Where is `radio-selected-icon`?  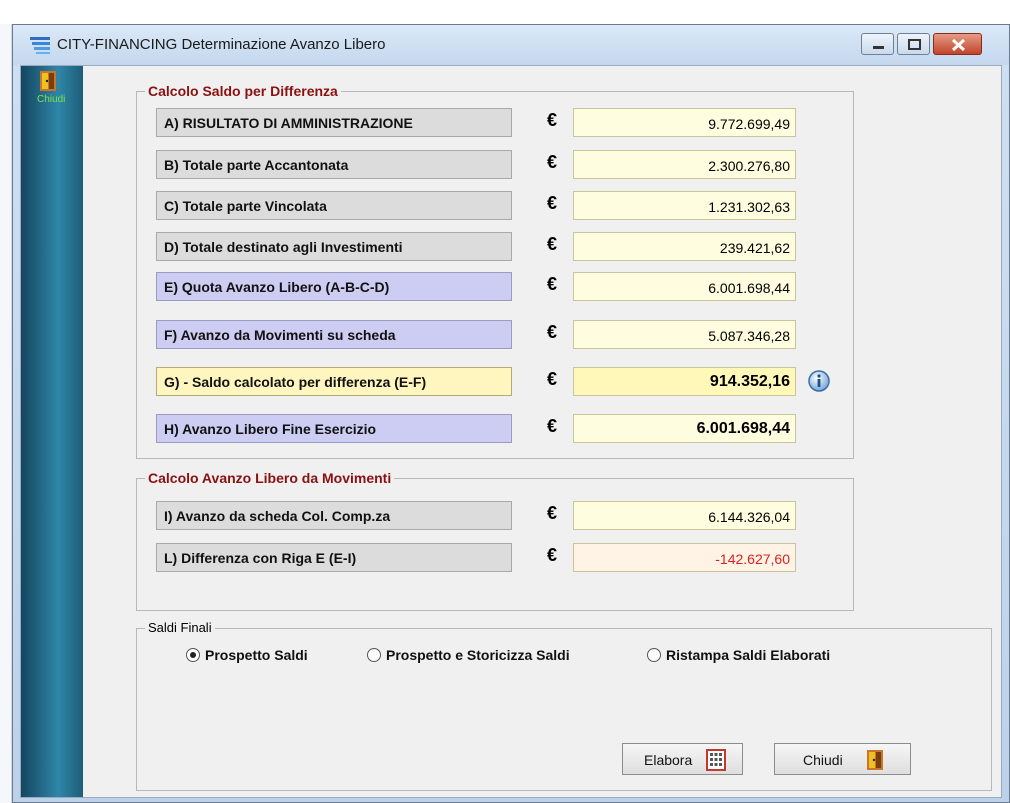 radio-selected-icon is located at coordinates (193, 655).